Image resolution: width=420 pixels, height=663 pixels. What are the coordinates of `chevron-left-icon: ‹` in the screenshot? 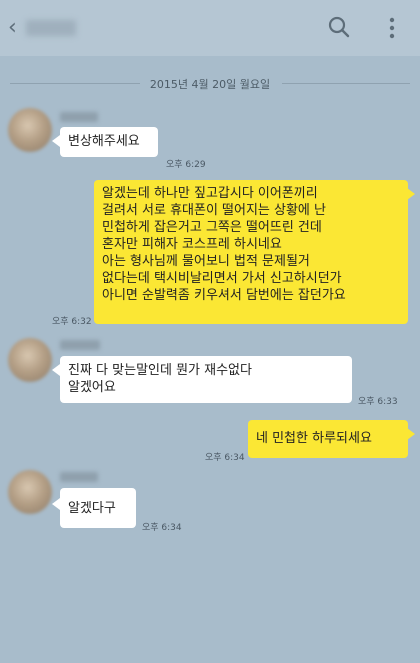 It's located at (12, 27).